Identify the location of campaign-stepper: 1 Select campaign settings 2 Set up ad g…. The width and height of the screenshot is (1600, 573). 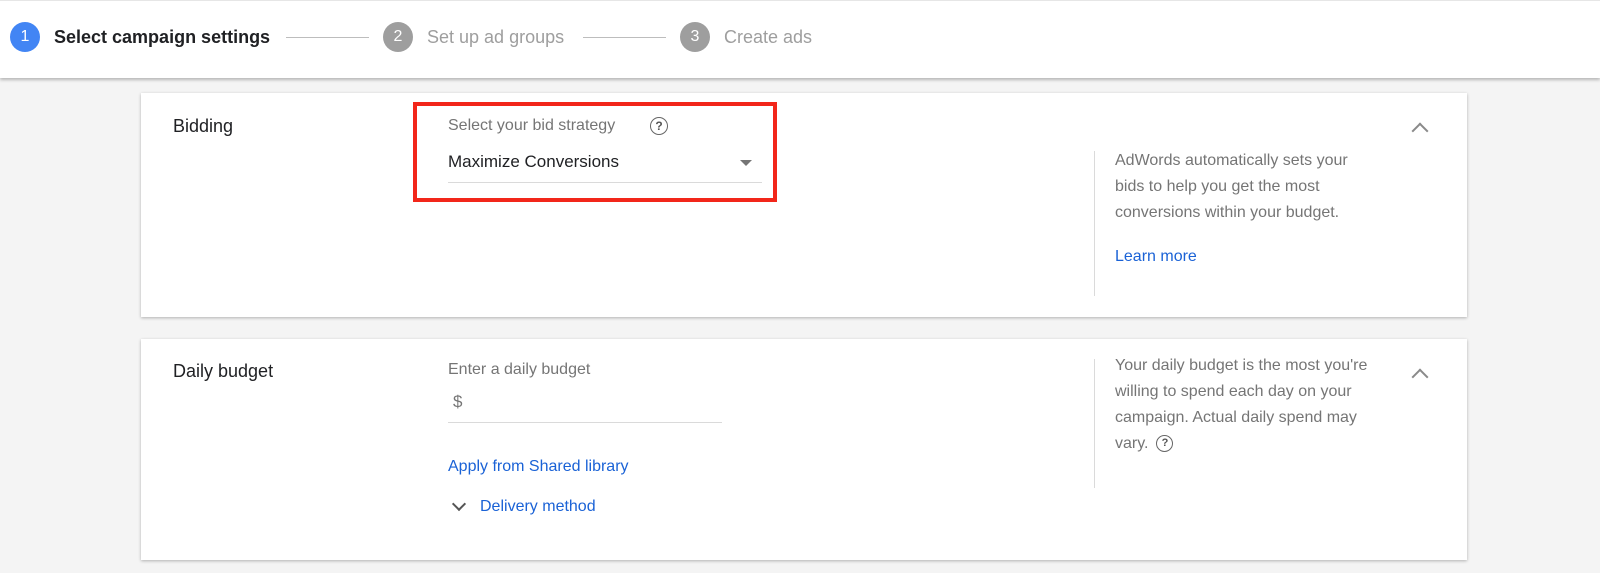
(800, 39).